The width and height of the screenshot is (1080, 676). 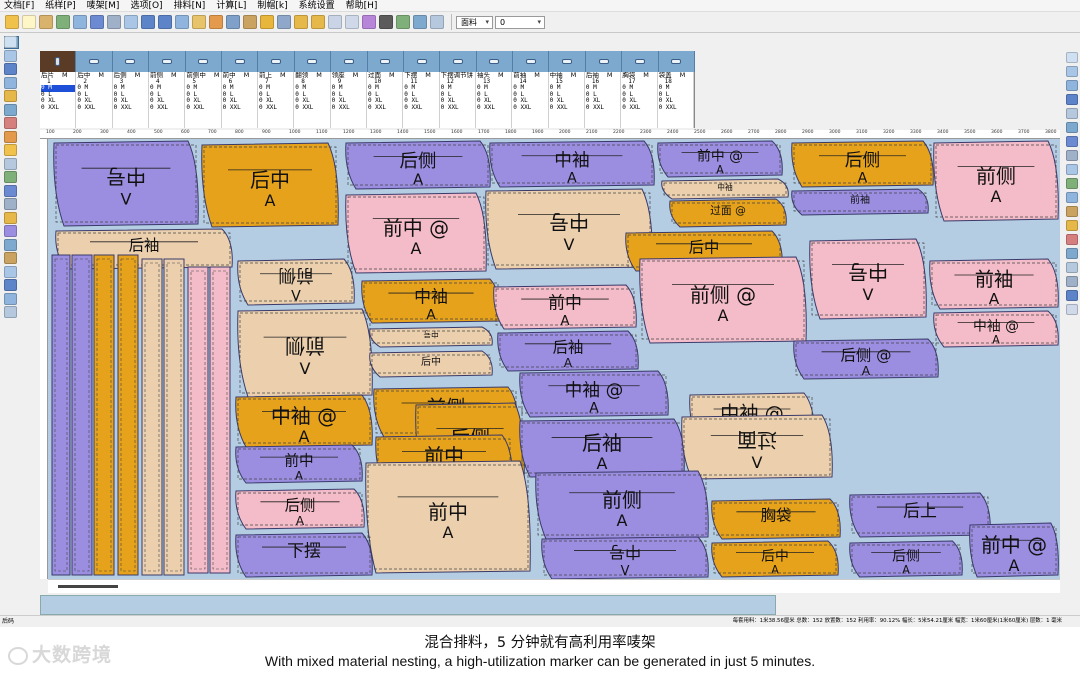 What do you see at coordinates (1071, 113) in the screenshot?
I see `right-tool-4-icon` at bounding box center [1071, 113].